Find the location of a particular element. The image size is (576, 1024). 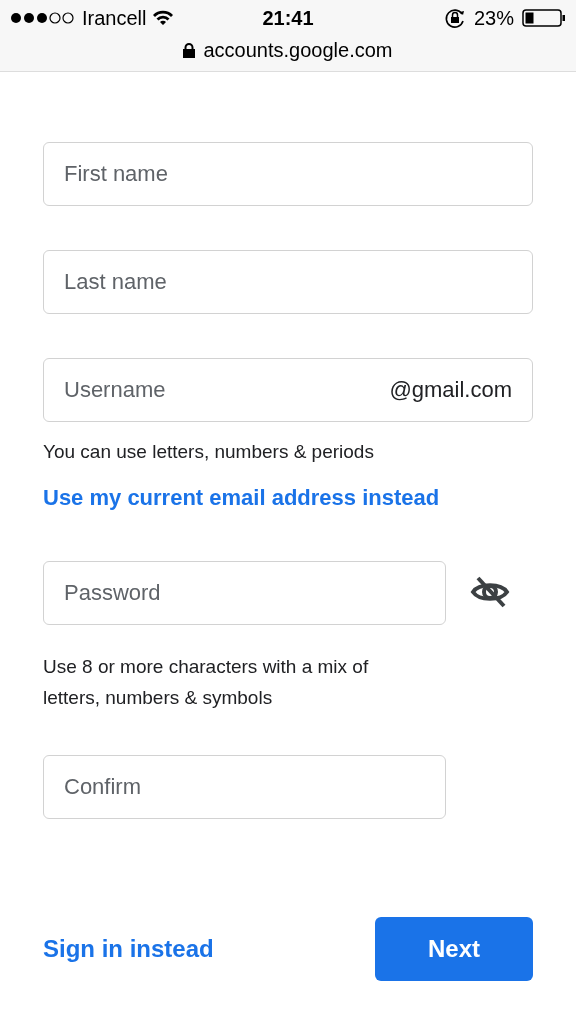

username-field: Username @gmail.com is located at coordinates (288, 390).